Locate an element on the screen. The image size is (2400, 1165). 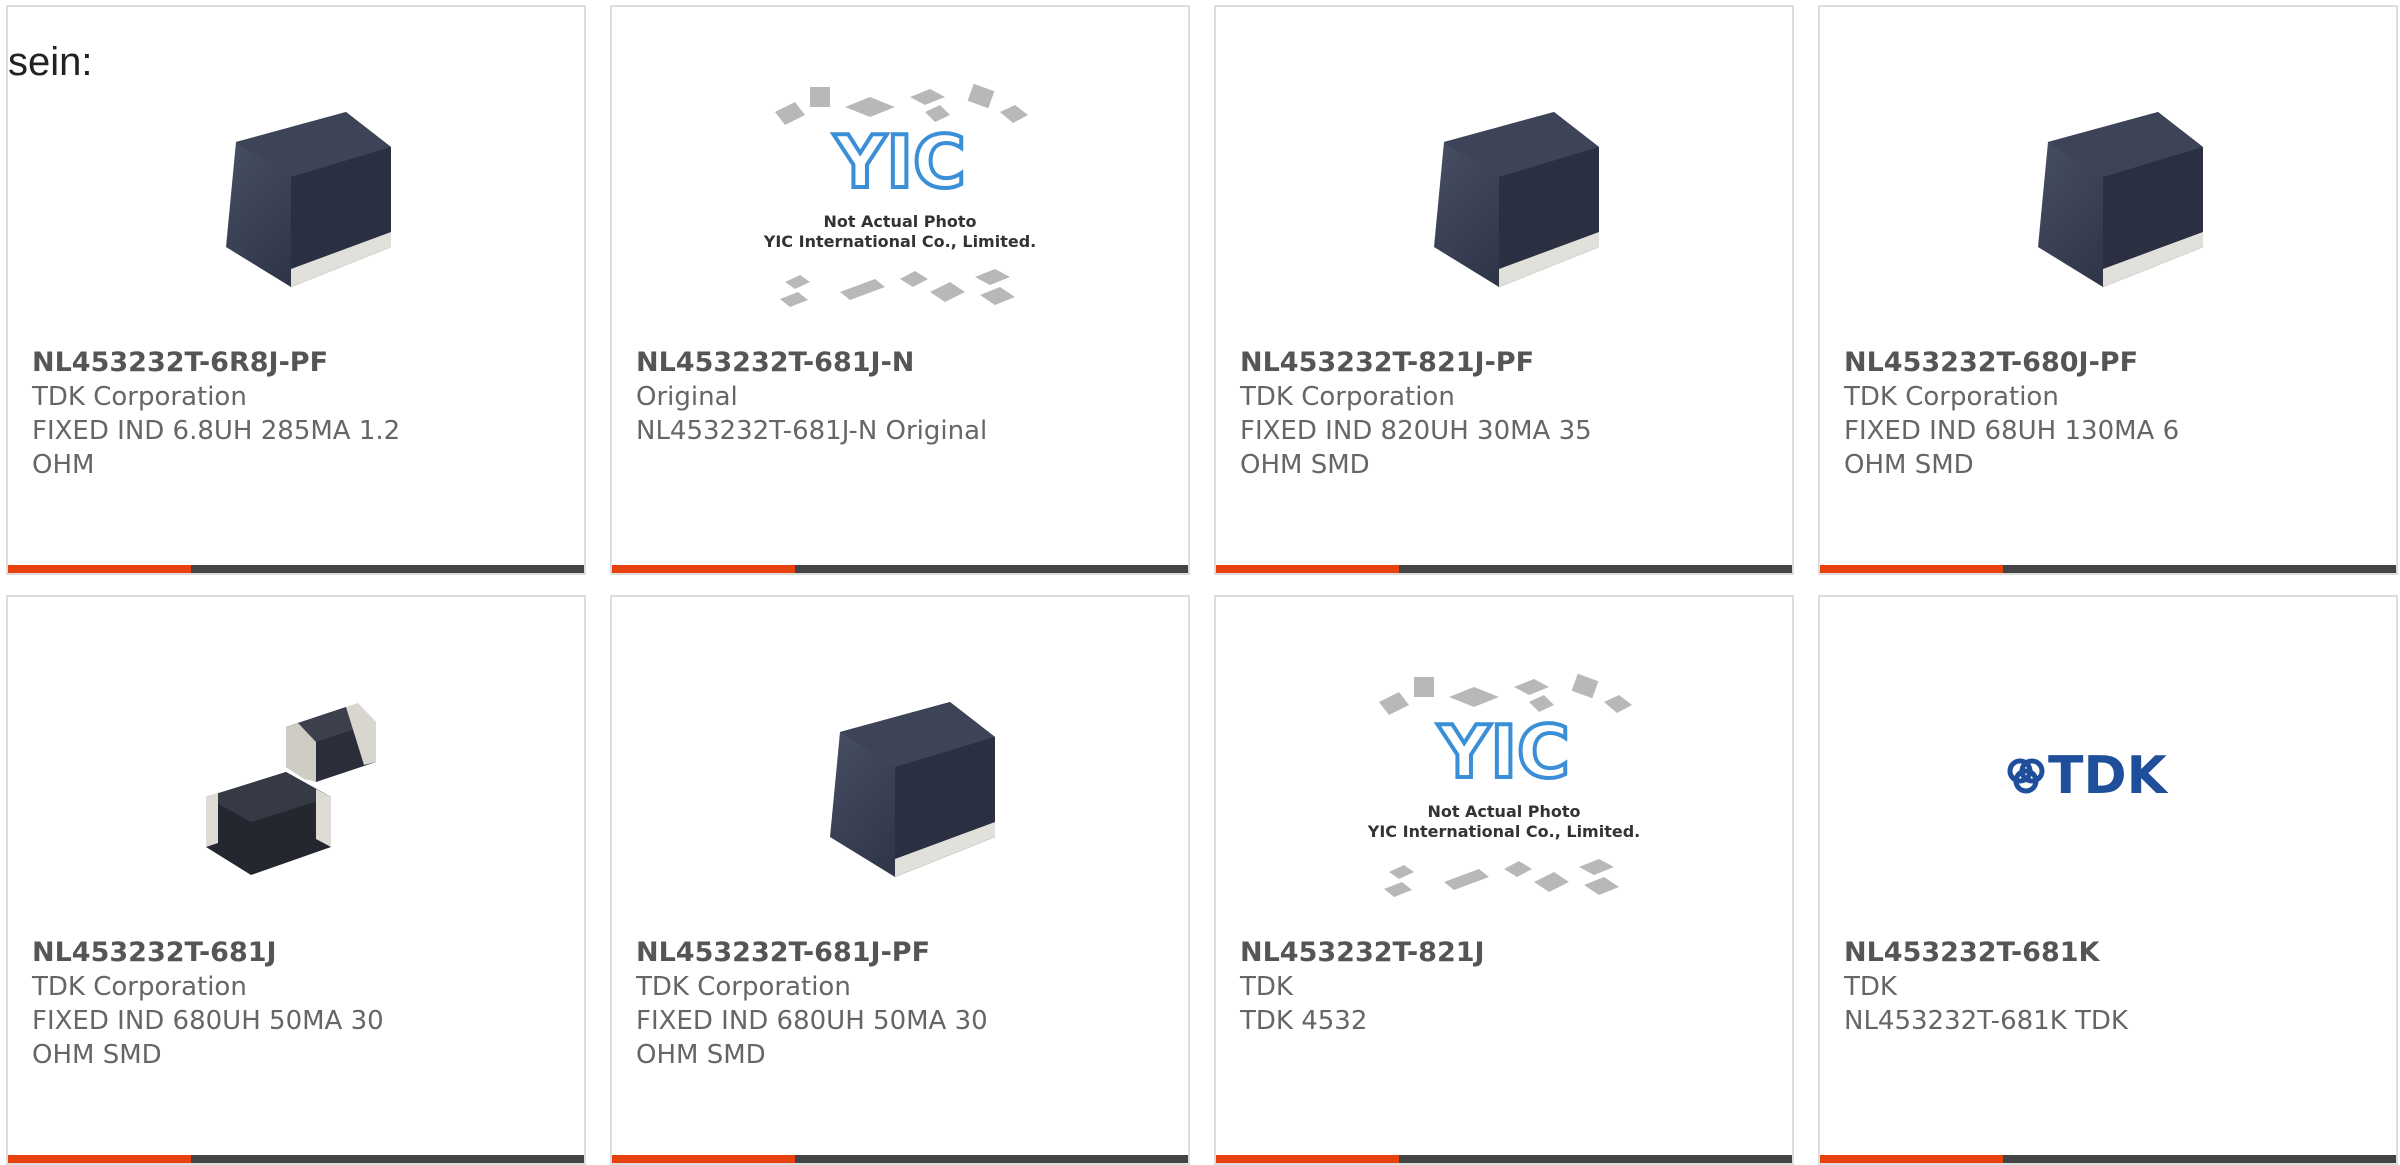
part-number: NL453232T-6R8J-PF is located at coordinates (296, 363).